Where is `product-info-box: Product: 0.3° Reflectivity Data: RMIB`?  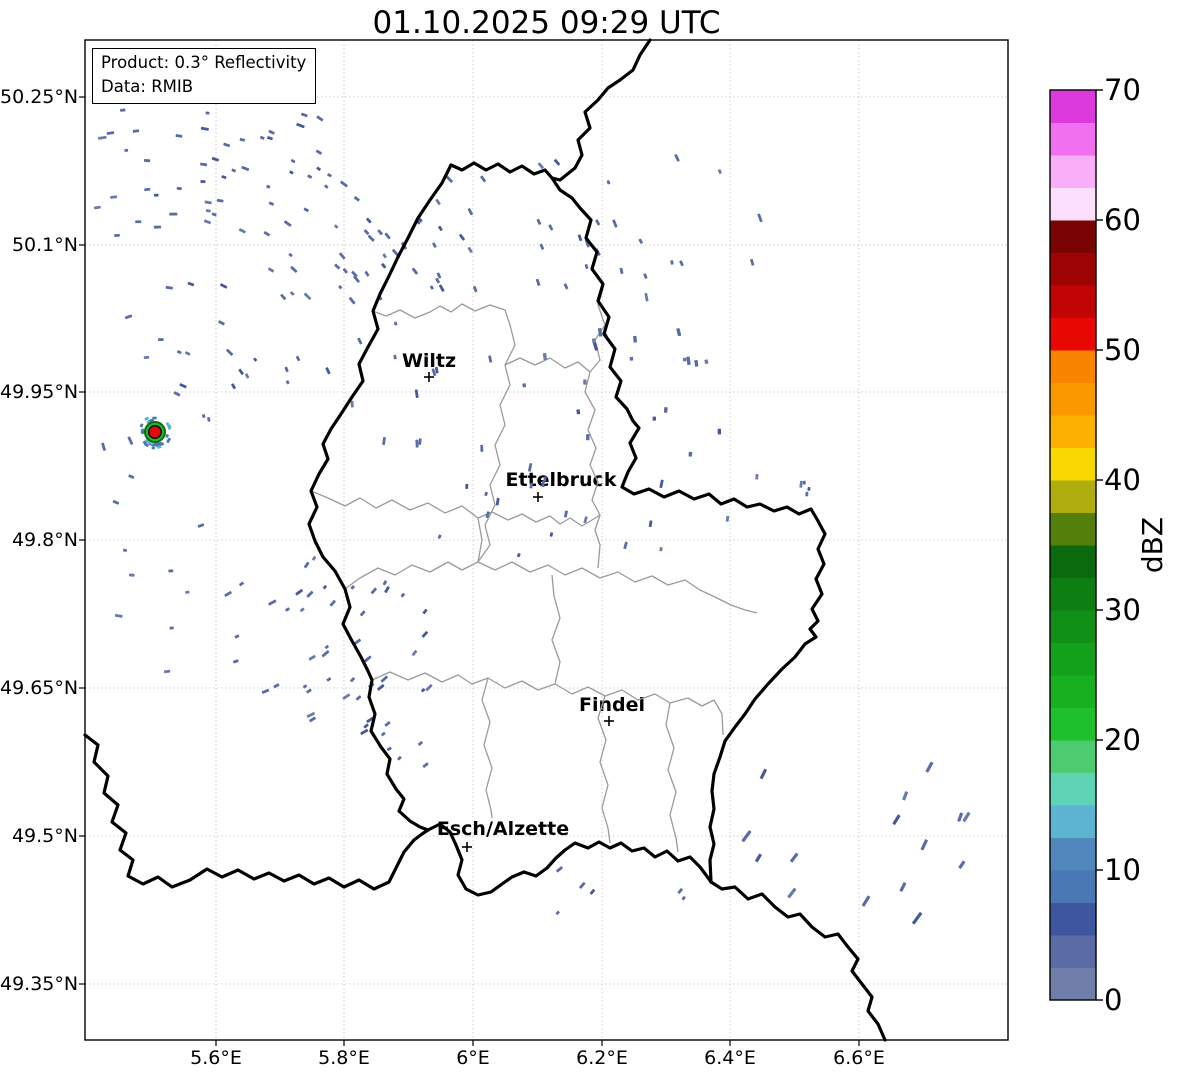 product-info-box: Product: 0.3° Reflectivity Data: RMIB is located at coordinates (204, 76).